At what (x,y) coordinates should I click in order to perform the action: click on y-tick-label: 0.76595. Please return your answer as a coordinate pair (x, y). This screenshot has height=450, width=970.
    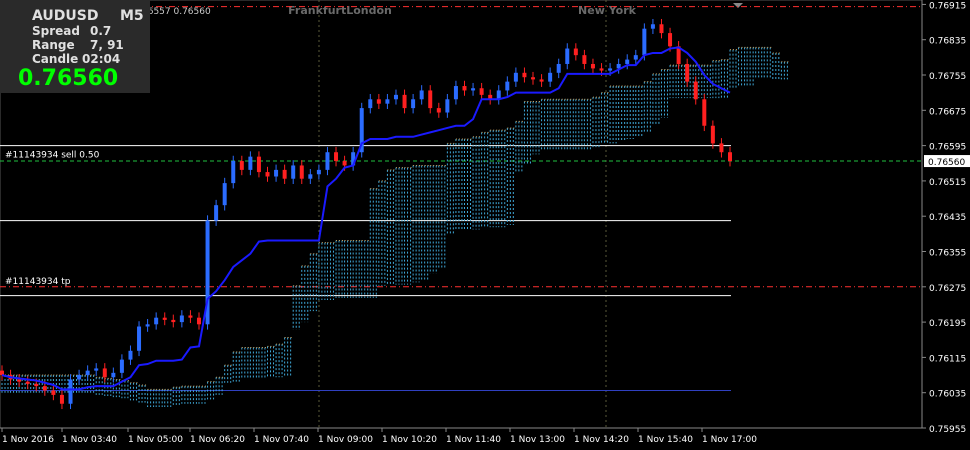
    Looking at the image, I should click on (947, 148).